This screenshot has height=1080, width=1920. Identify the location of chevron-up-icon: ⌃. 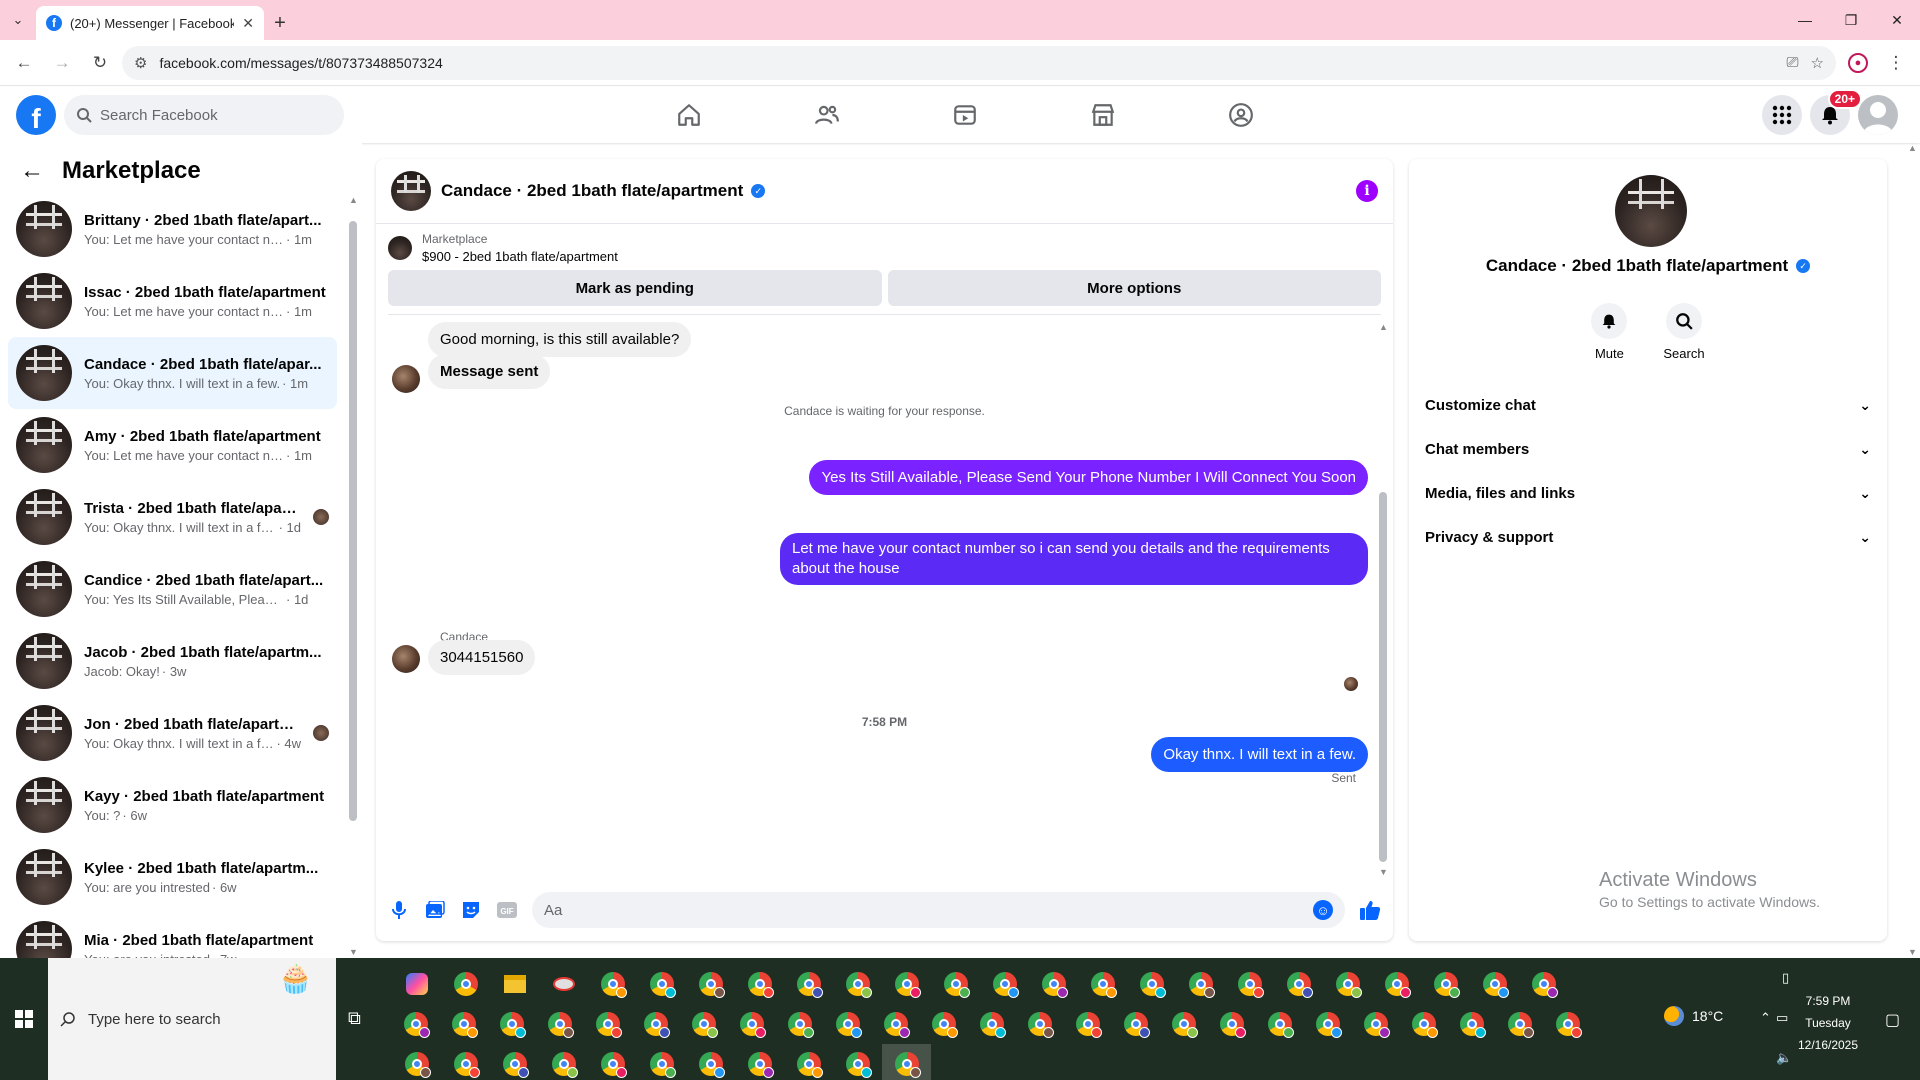
(1765, 1018).